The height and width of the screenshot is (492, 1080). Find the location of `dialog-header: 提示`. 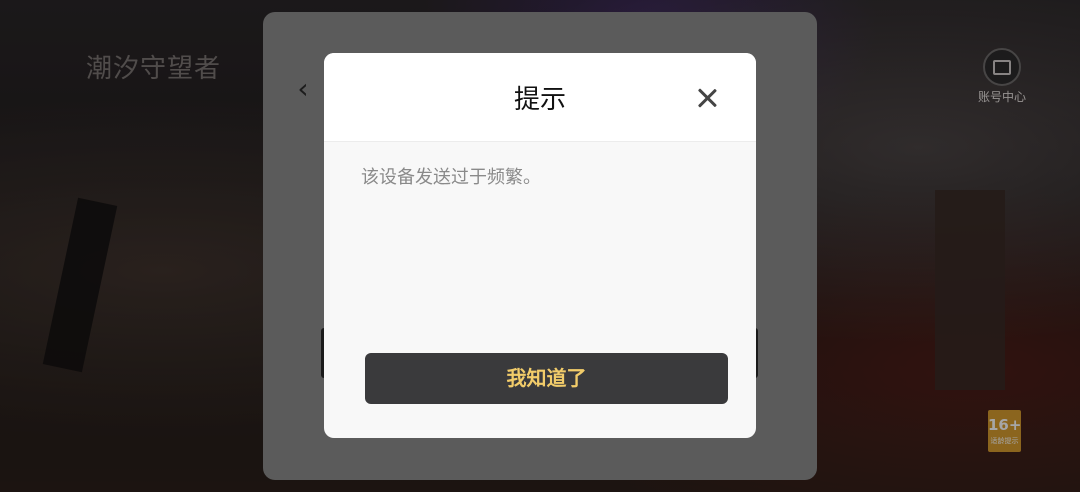

dialog-header: 提示 is located at coordinates (540, 97).